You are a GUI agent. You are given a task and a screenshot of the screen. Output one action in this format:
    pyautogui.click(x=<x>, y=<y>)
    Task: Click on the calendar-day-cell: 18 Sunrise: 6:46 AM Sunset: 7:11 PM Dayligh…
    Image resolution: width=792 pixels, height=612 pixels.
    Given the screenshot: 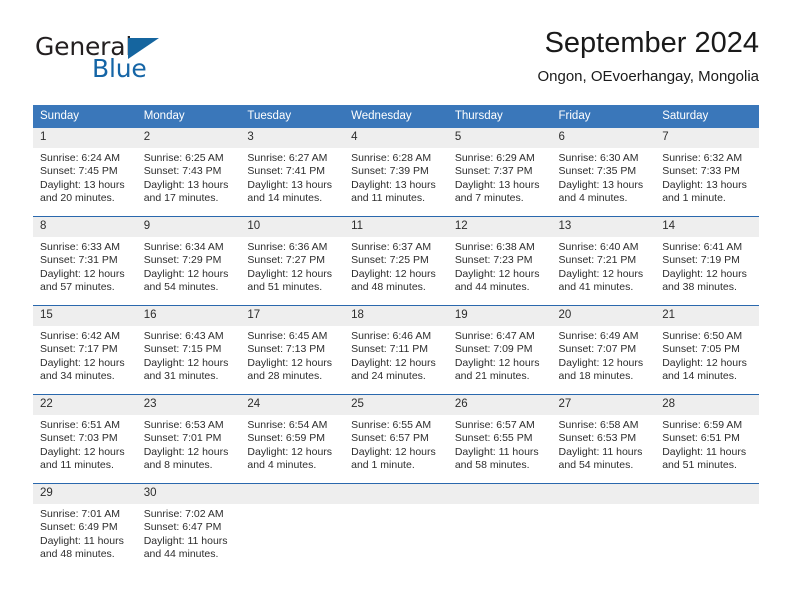 What is the action you would take?
    pyautogui.click(x=396, y=350)
    